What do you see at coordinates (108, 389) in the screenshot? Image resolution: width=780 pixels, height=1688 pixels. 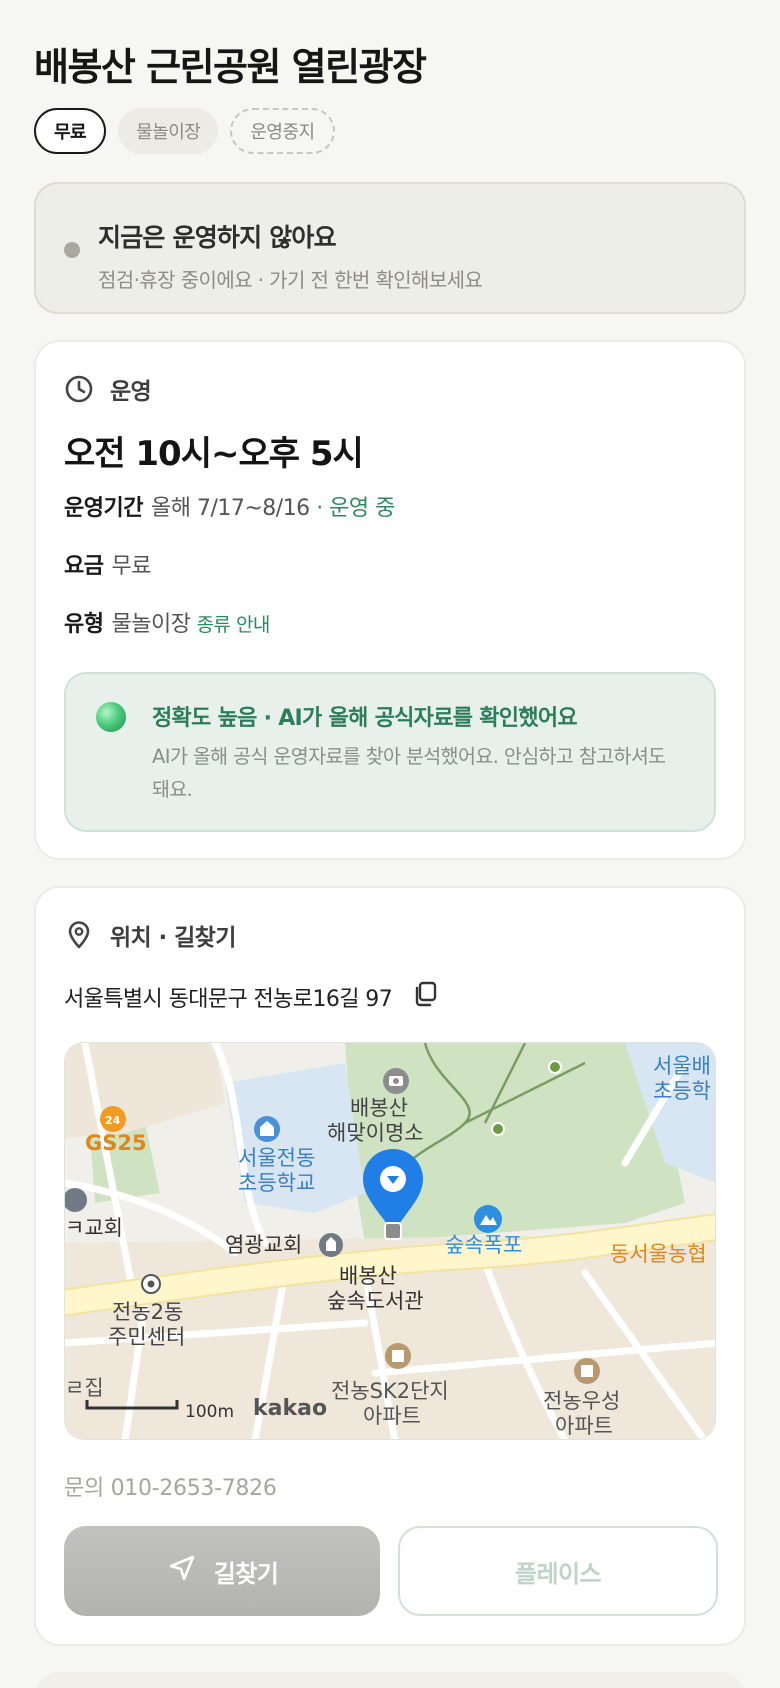 I see `operation-header: 운영` at bounding box center [108, 389].